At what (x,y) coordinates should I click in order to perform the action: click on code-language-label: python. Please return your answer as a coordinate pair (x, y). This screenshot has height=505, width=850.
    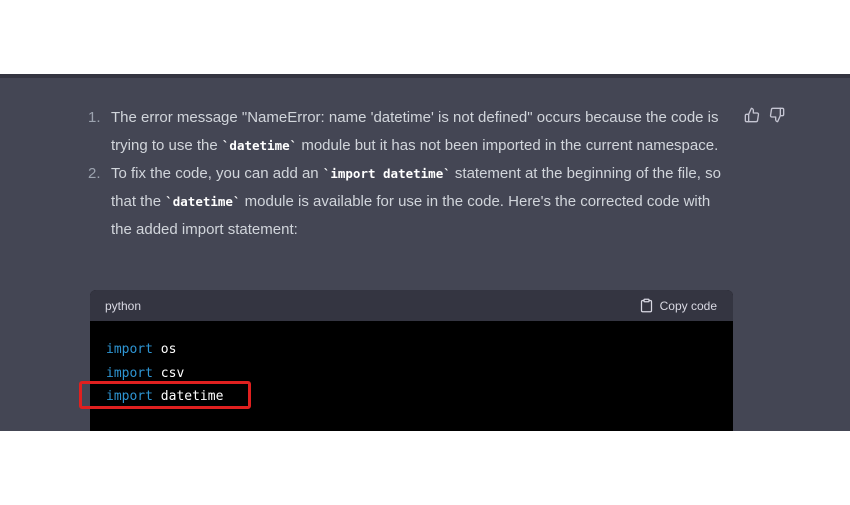
    Looking at the image, I should click on (123, 305).